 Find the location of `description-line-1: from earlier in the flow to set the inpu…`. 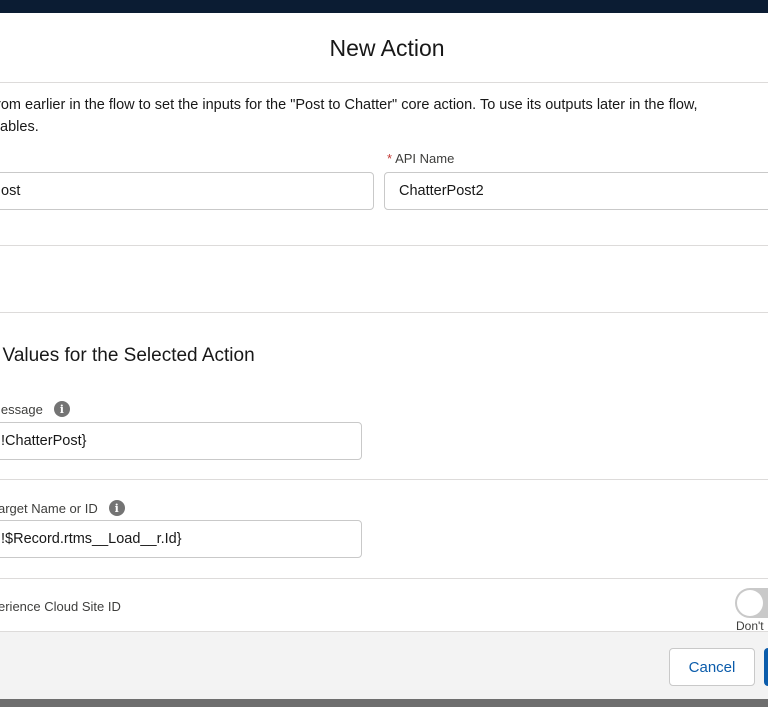

description-line-1: from earlier in the flow to set the inpu… is located at coordinates (349, 105).